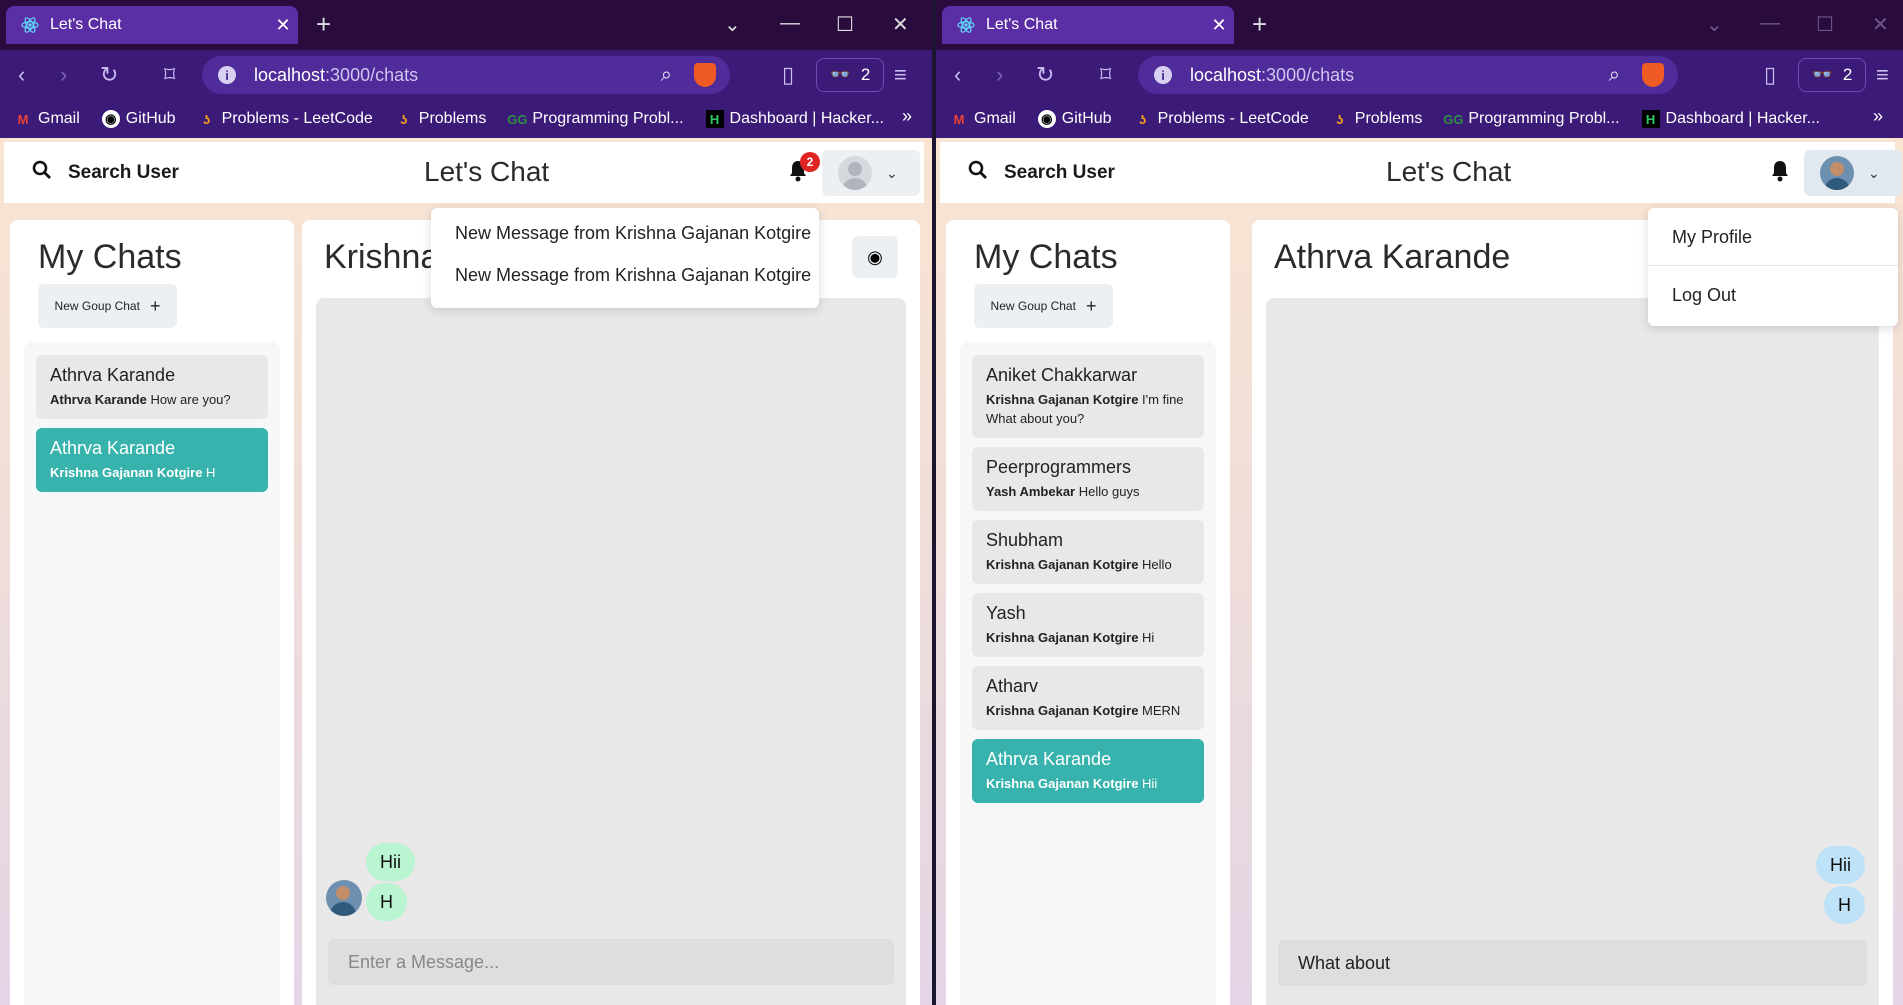  What do you see at coordinates (714, 119) in the screenshot?
I see `hackerrank-icon: H` at bounding box center [714, 119].